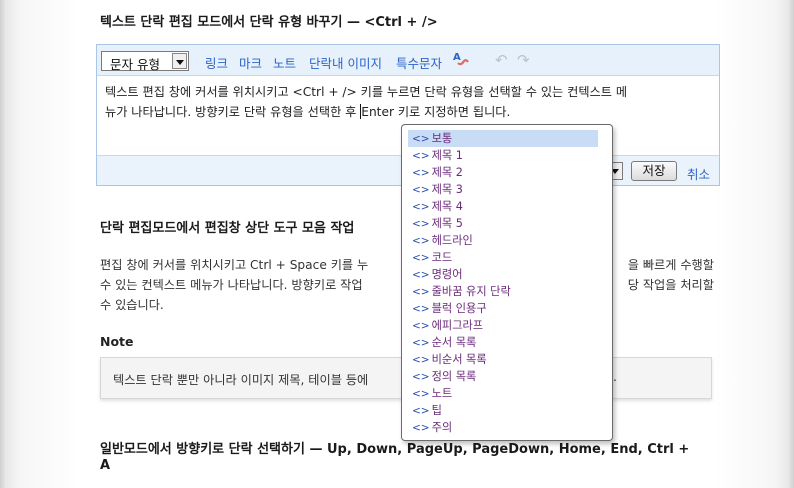 The image size is (794, 488). What do you see at coordinates (250, 62) in the screenshot?
I see `toolbar-mark-button: 마크` at bounding box center [250, 62].